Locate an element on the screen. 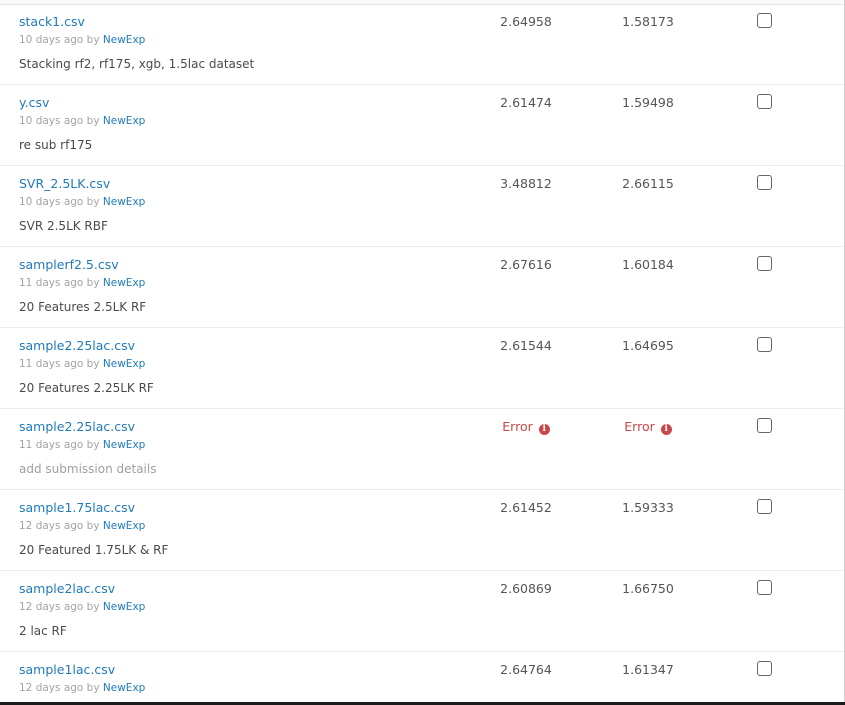 Image resolution: width=845 pixels, height=705 pixels. submission-file-link: sample1.75lac.csv is located at coordinates (77, 507).